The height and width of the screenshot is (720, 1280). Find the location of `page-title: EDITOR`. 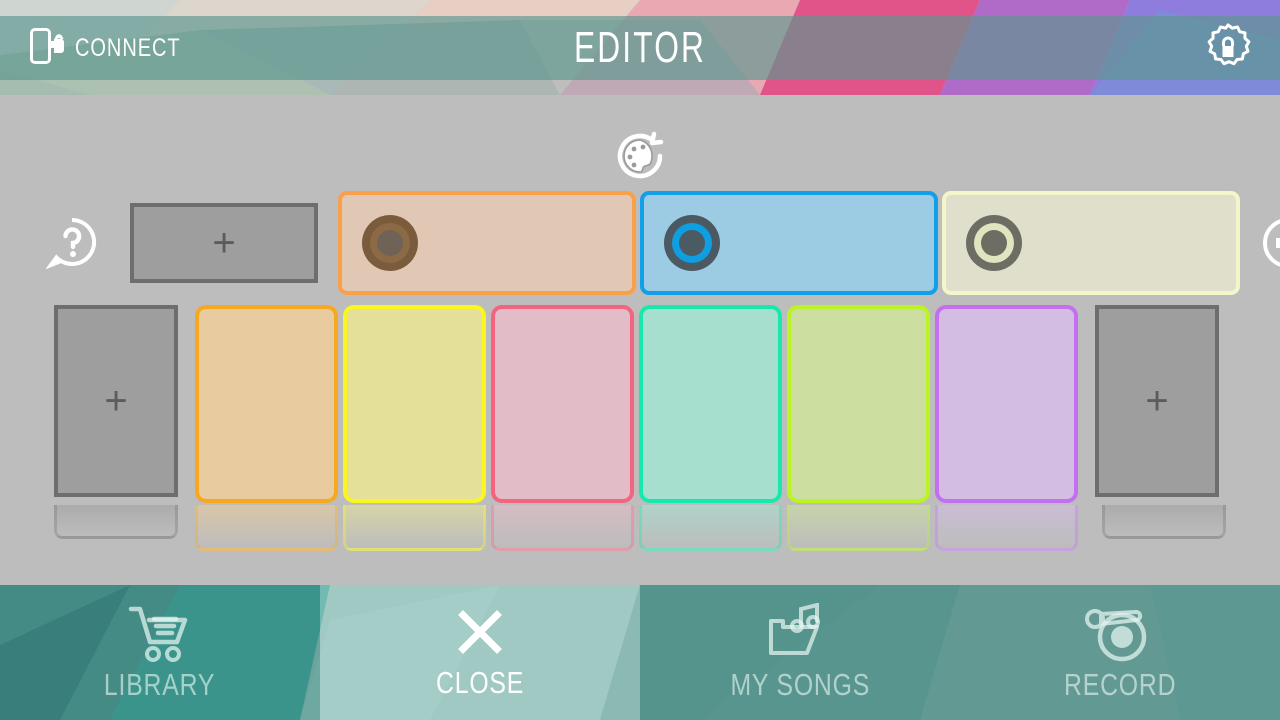

page-title: EDITOR is located at coordinates (640, 47).